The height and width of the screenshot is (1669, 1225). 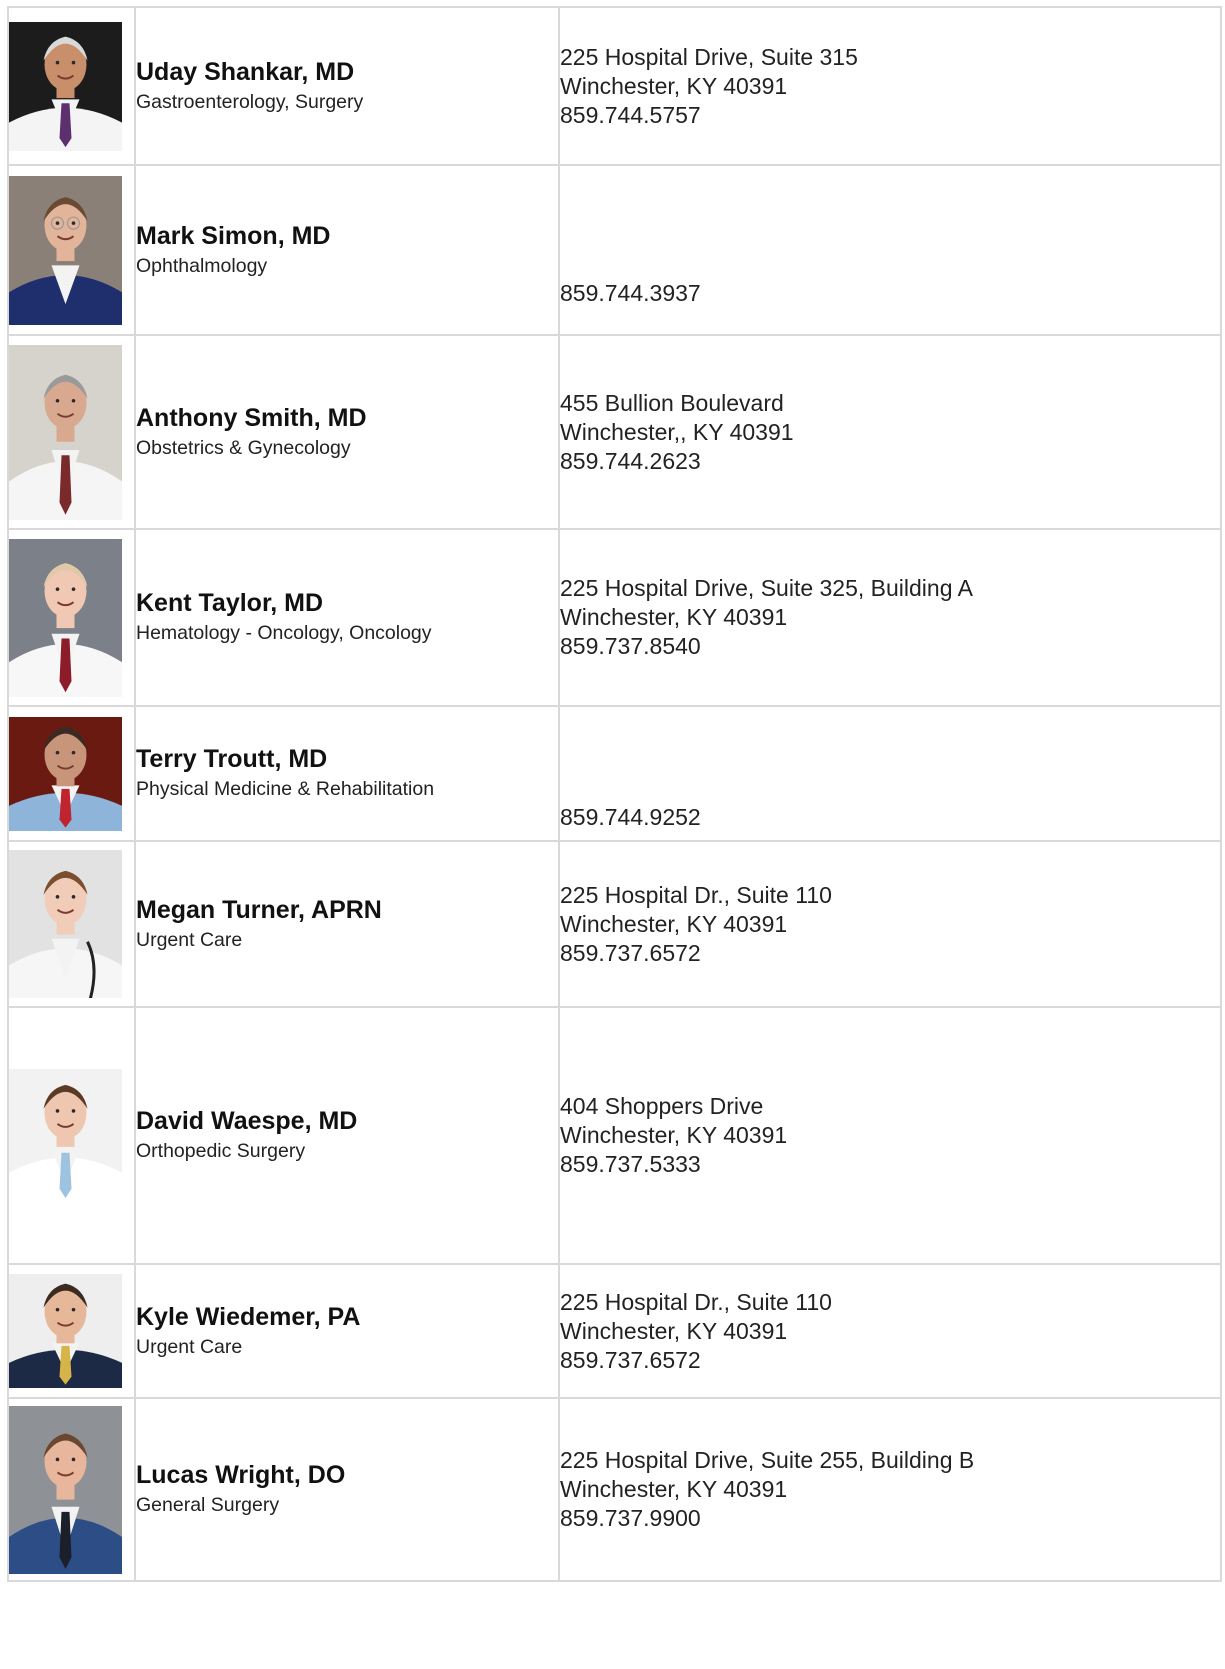 I want to click on table-row: Mark Simon, MD Ophthalmology 859.744.3937, so click(x=614, y=250).